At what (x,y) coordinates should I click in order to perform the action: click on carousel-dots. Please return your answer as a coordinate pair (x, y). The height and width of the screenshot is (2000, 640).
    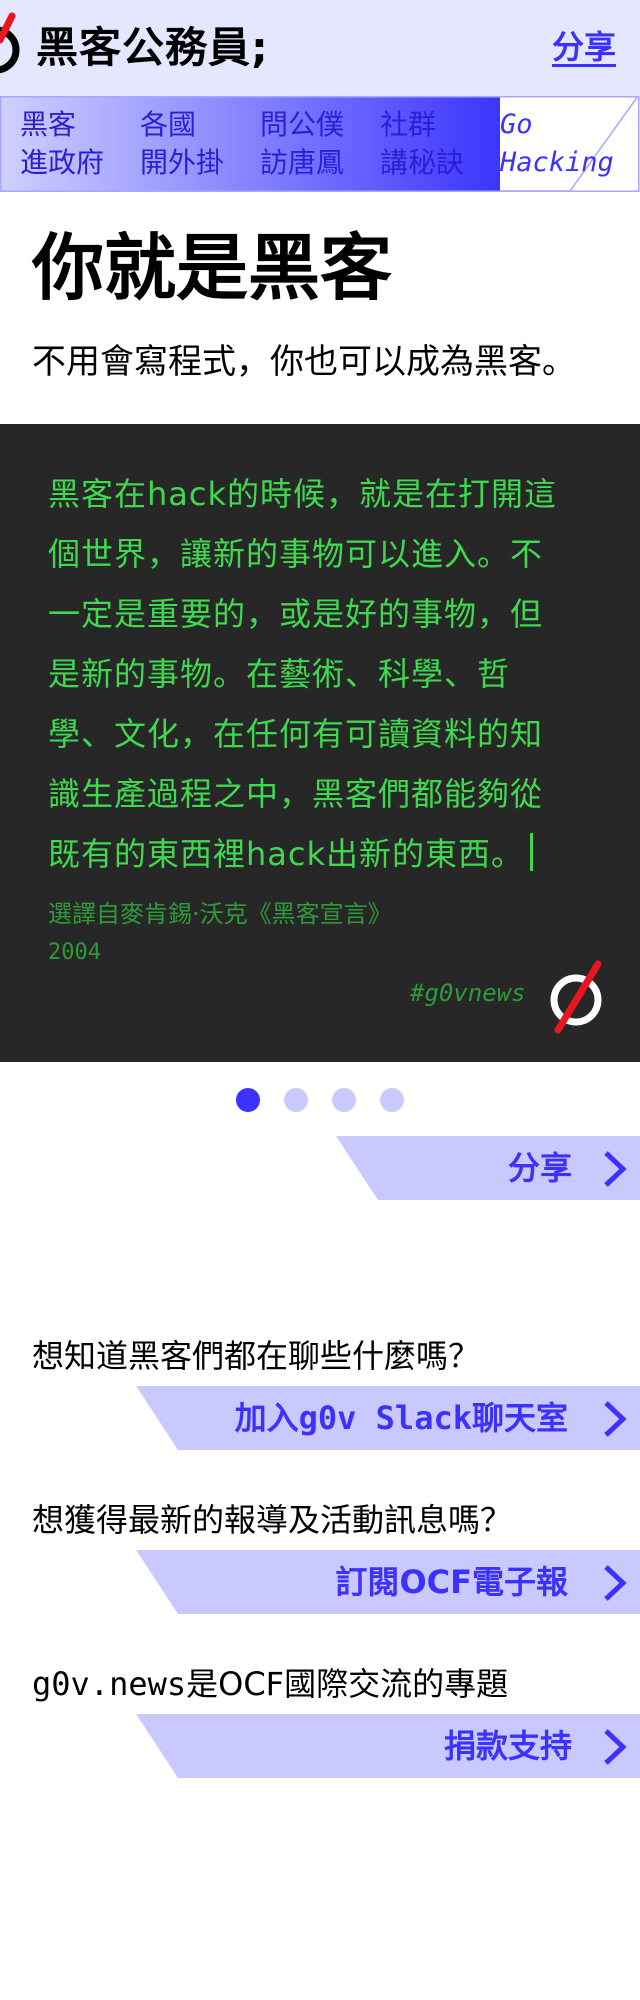
    Looking at the image, I should click on (320, 1100).